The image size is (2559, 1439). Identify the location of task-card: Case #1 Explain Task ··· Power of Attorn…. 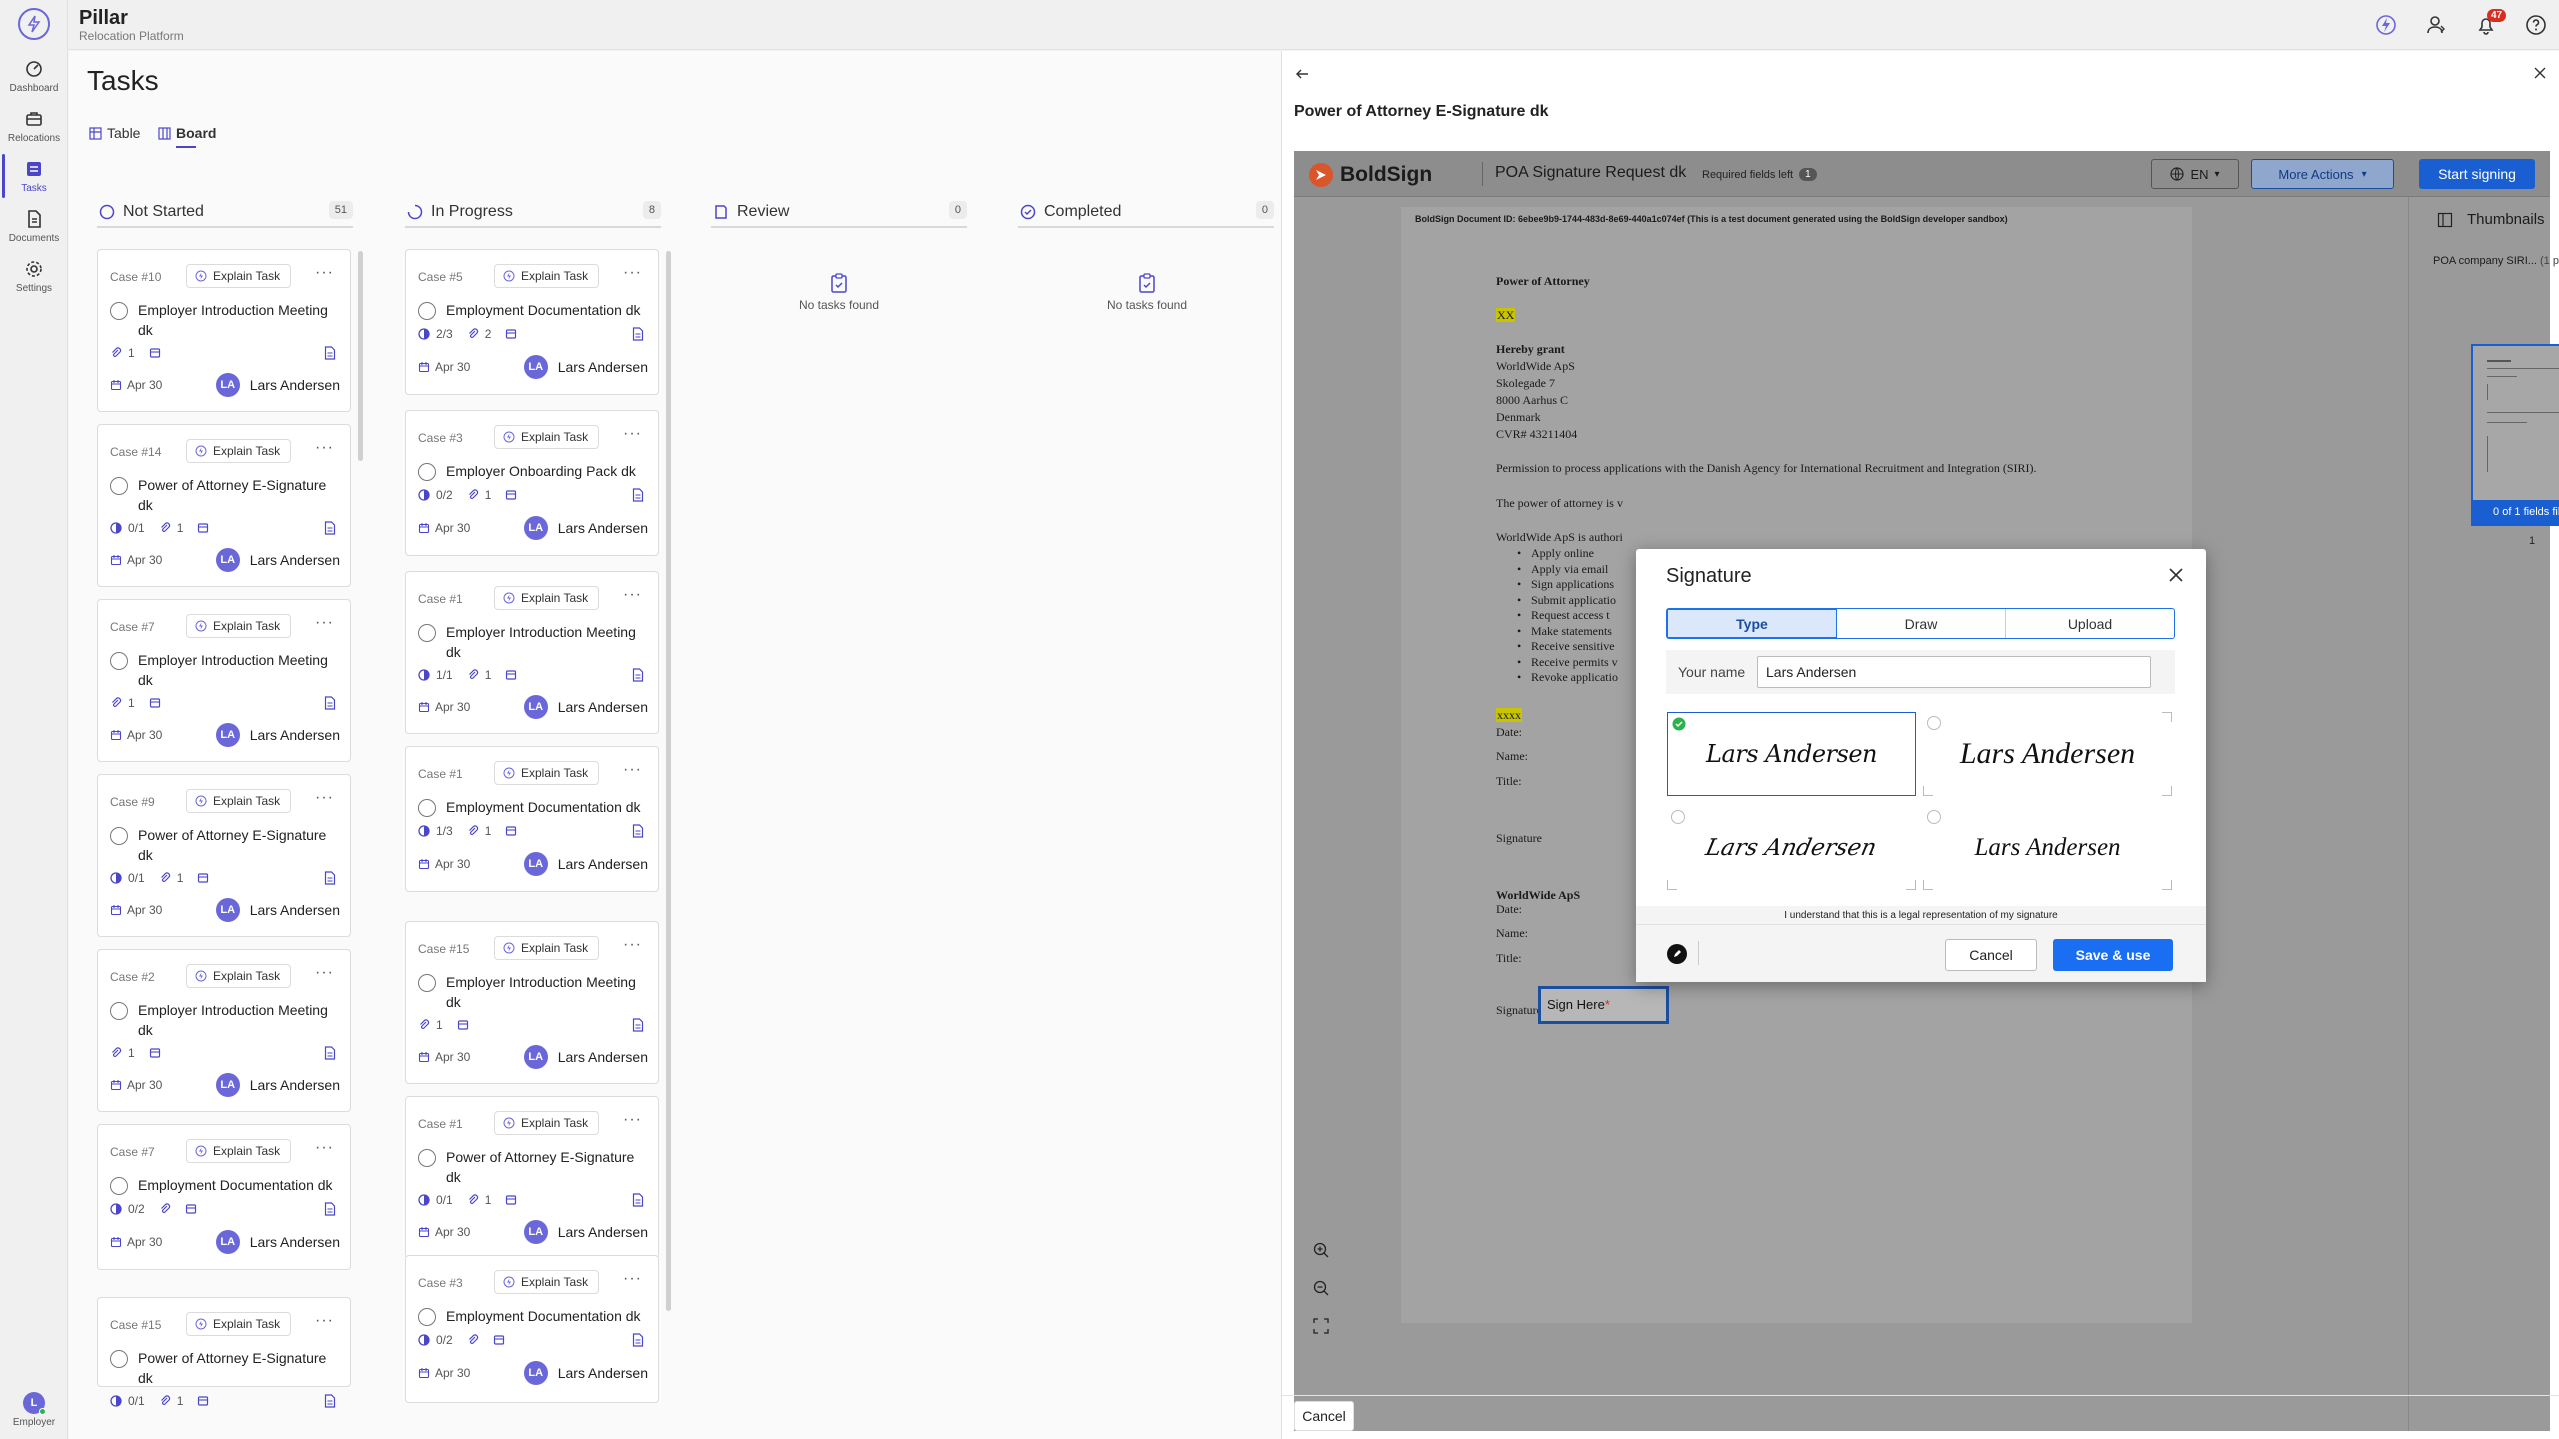
(532, 1177).